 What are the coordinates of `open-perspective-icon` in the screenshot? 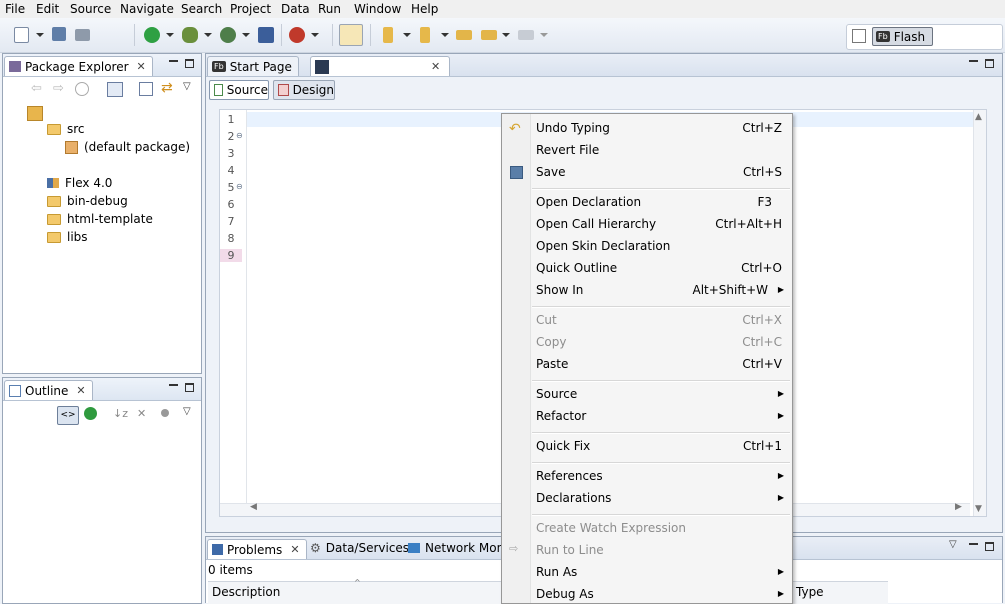 It's located at (859, 36).